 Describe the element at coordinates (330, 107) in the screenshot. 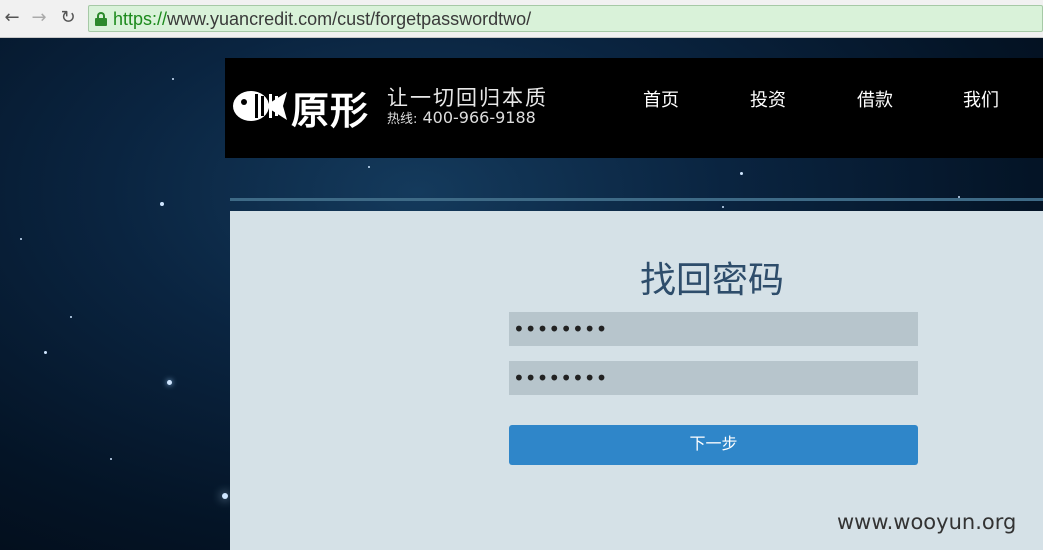

I see `logo-text: 原形` at that location.